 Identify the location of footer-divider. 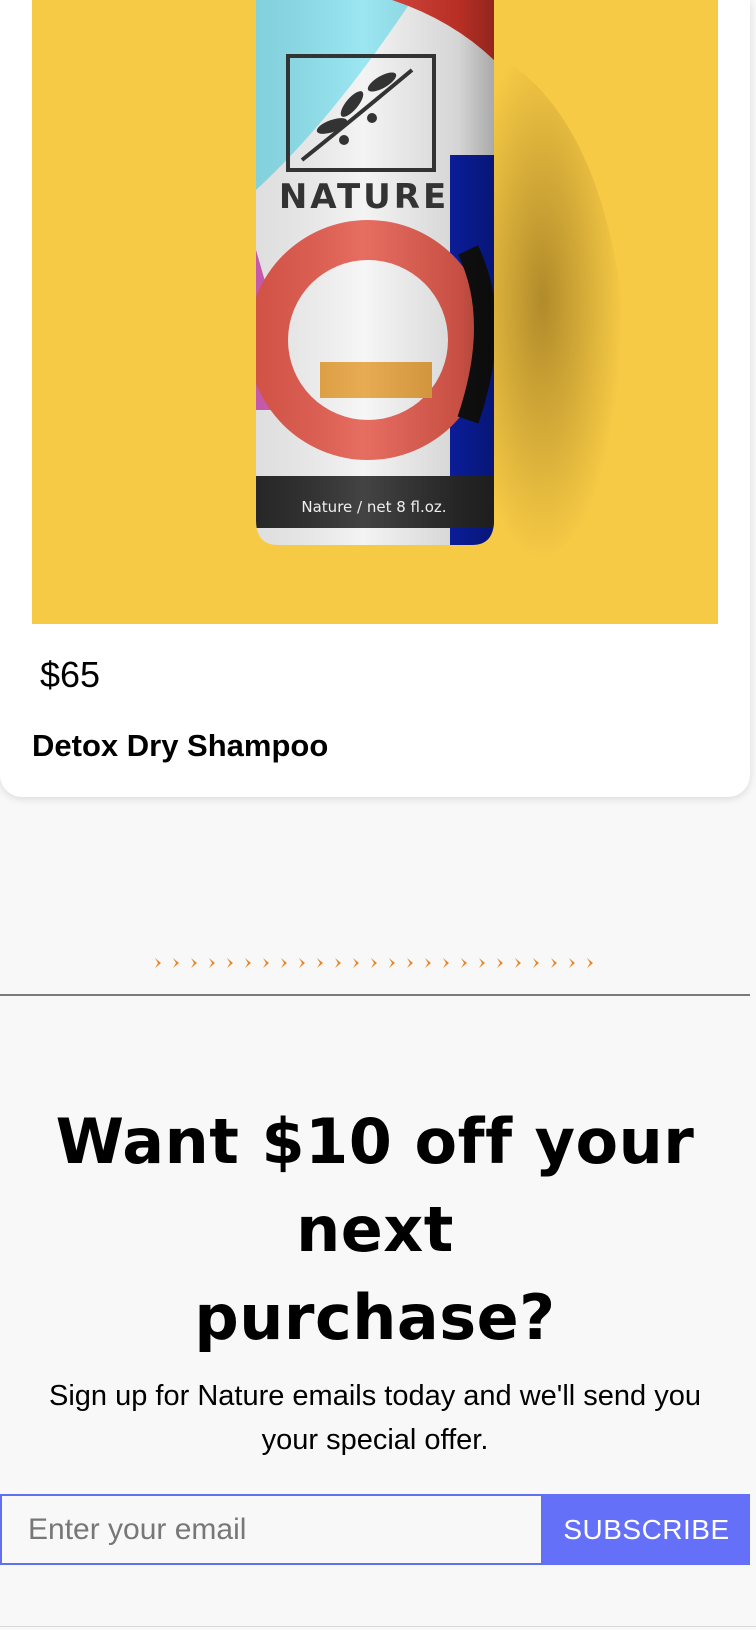
(378, 1626).